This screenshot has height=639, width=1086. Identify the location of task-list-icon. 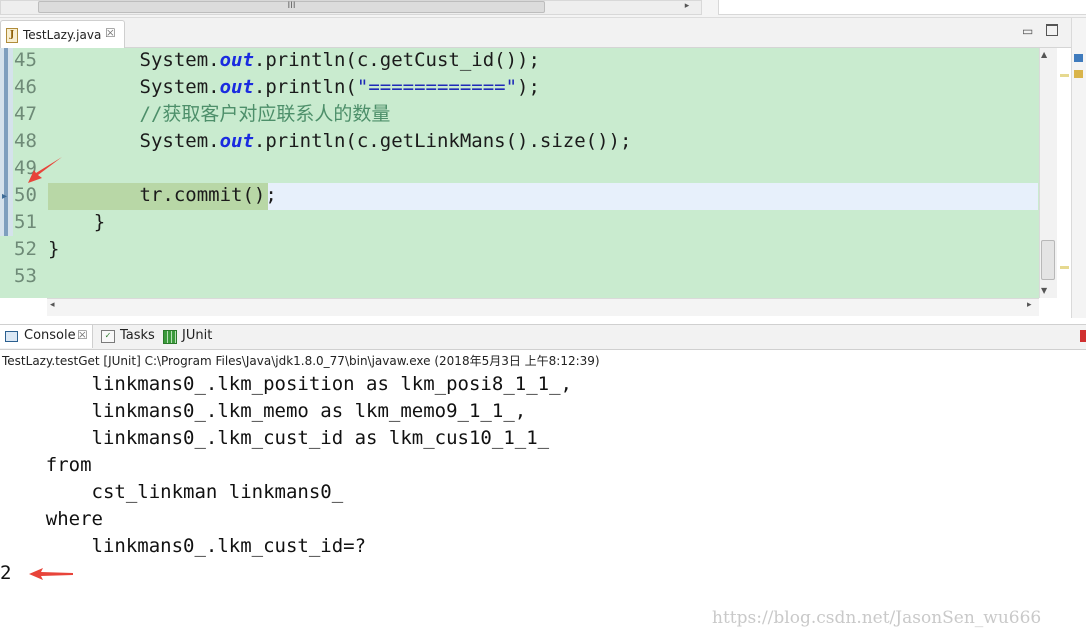
(1078, 74).